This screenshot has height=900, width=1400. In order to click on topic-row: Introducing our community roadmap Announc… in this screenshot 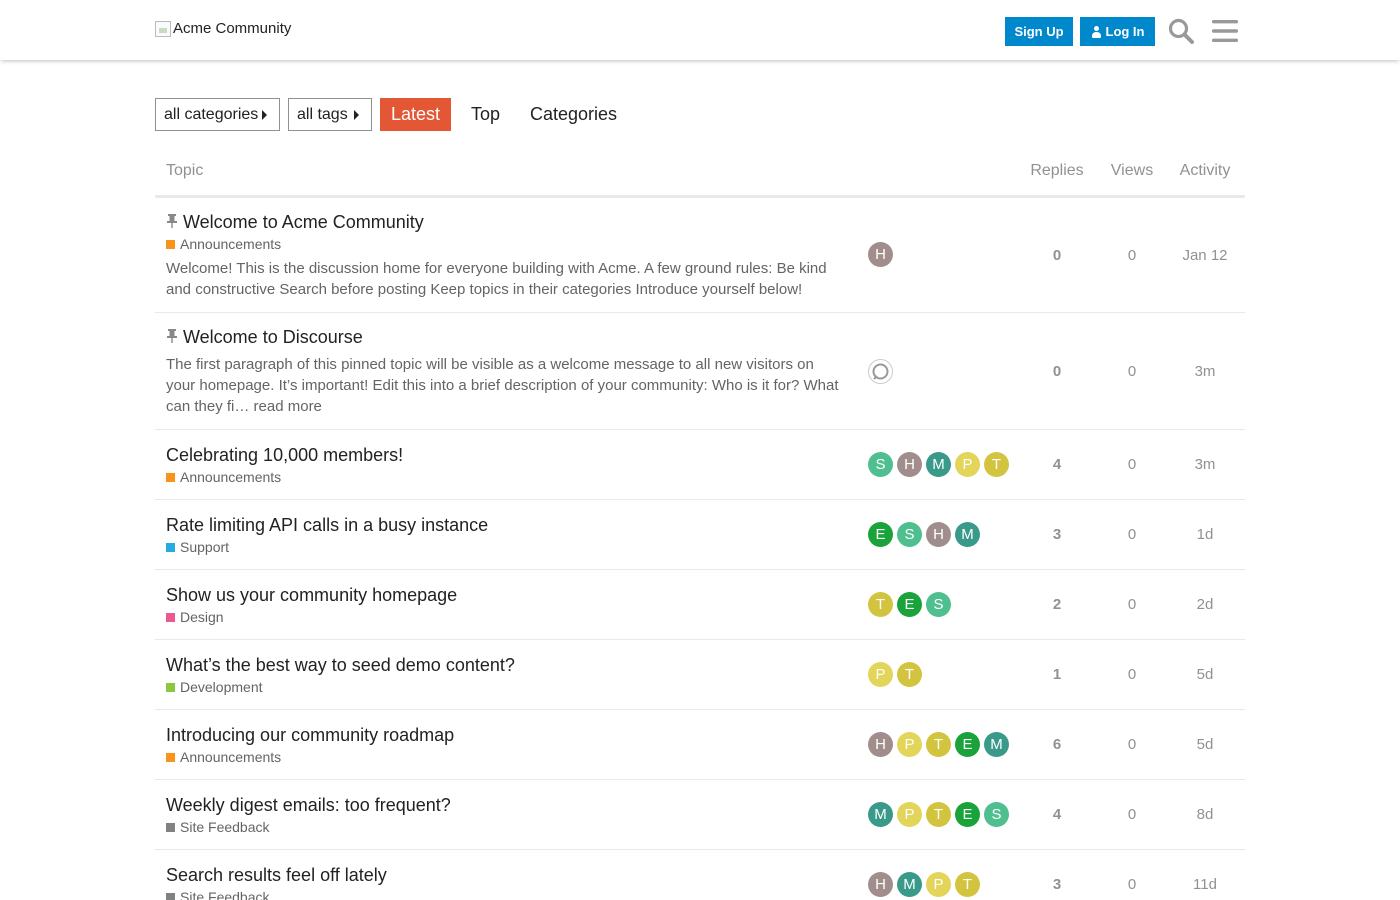, I will do `click(700, 745)`.